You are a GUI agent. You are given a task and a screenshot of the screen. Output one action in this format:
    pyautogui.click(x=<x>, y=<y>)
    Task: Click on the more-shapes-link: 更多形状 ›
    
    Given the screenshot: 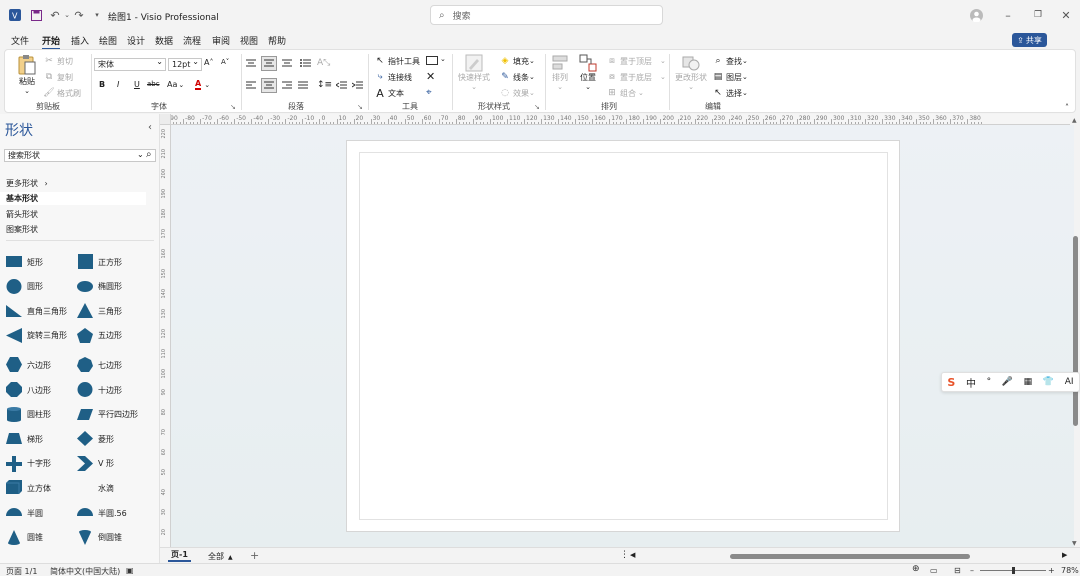 What is the action you would take?
    pyautogui.click(x=27, y=183)
    